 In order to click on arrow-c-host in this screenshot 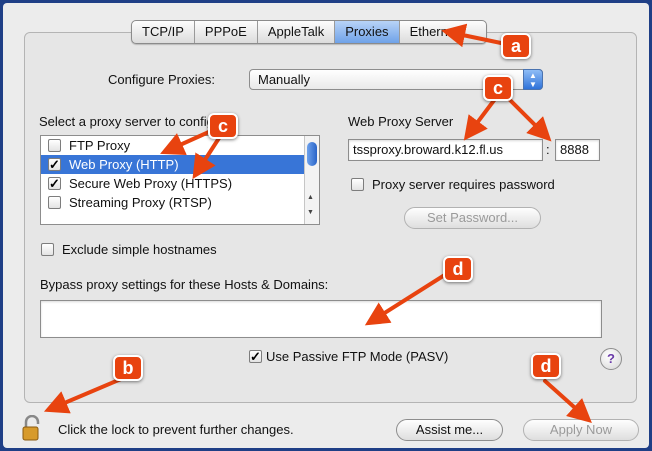, I will do `click(480, 119)`.